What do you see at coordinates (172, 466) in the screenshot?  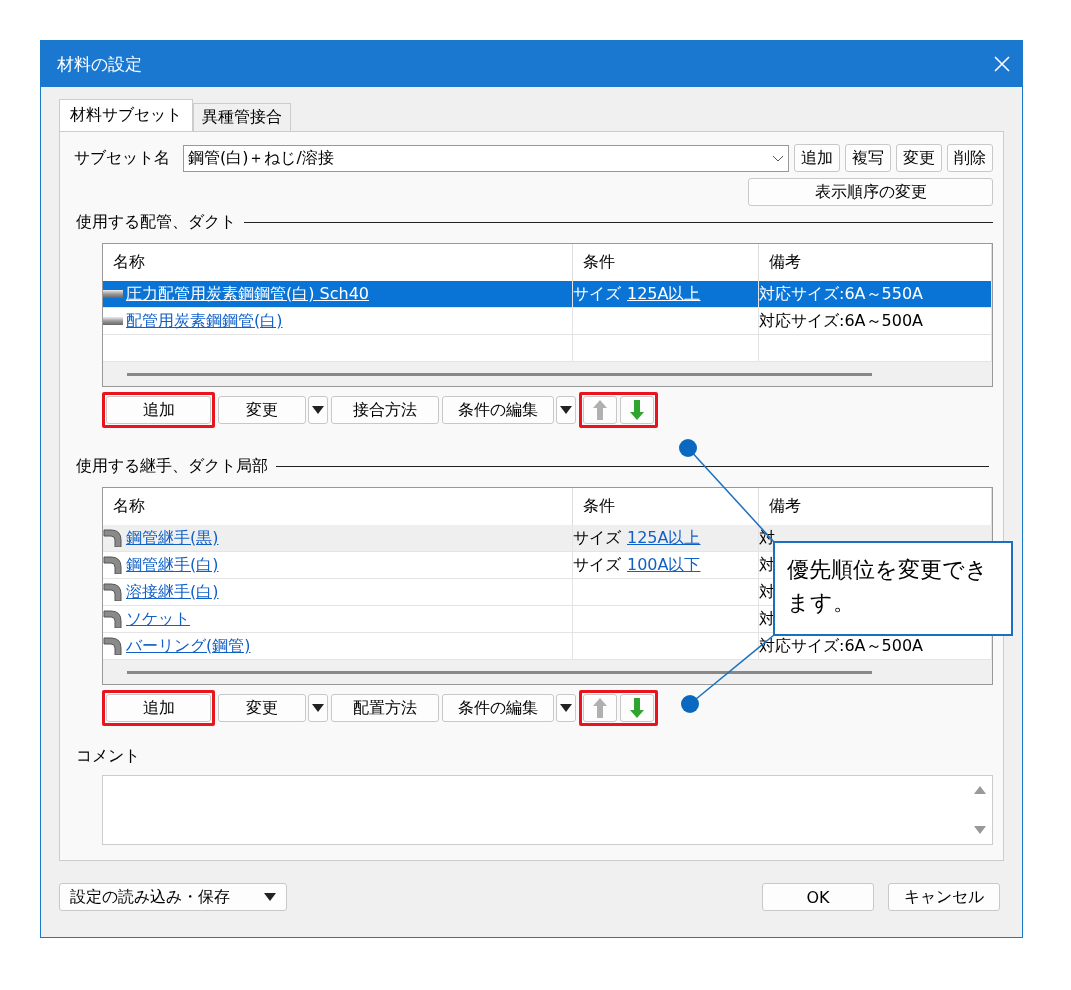 I see `section-heading: 使用する継手、ダクト局部` at bounding box center [172, 466].